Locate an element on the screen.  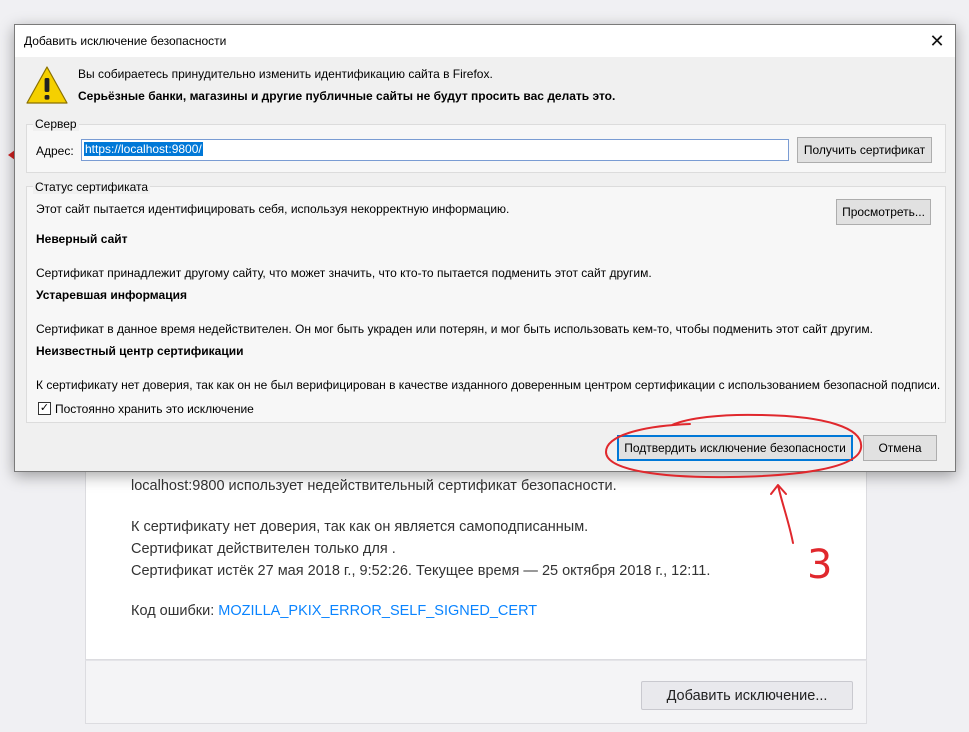
issue-heading: Устаревшая информация is located at coordinates (111, 295).